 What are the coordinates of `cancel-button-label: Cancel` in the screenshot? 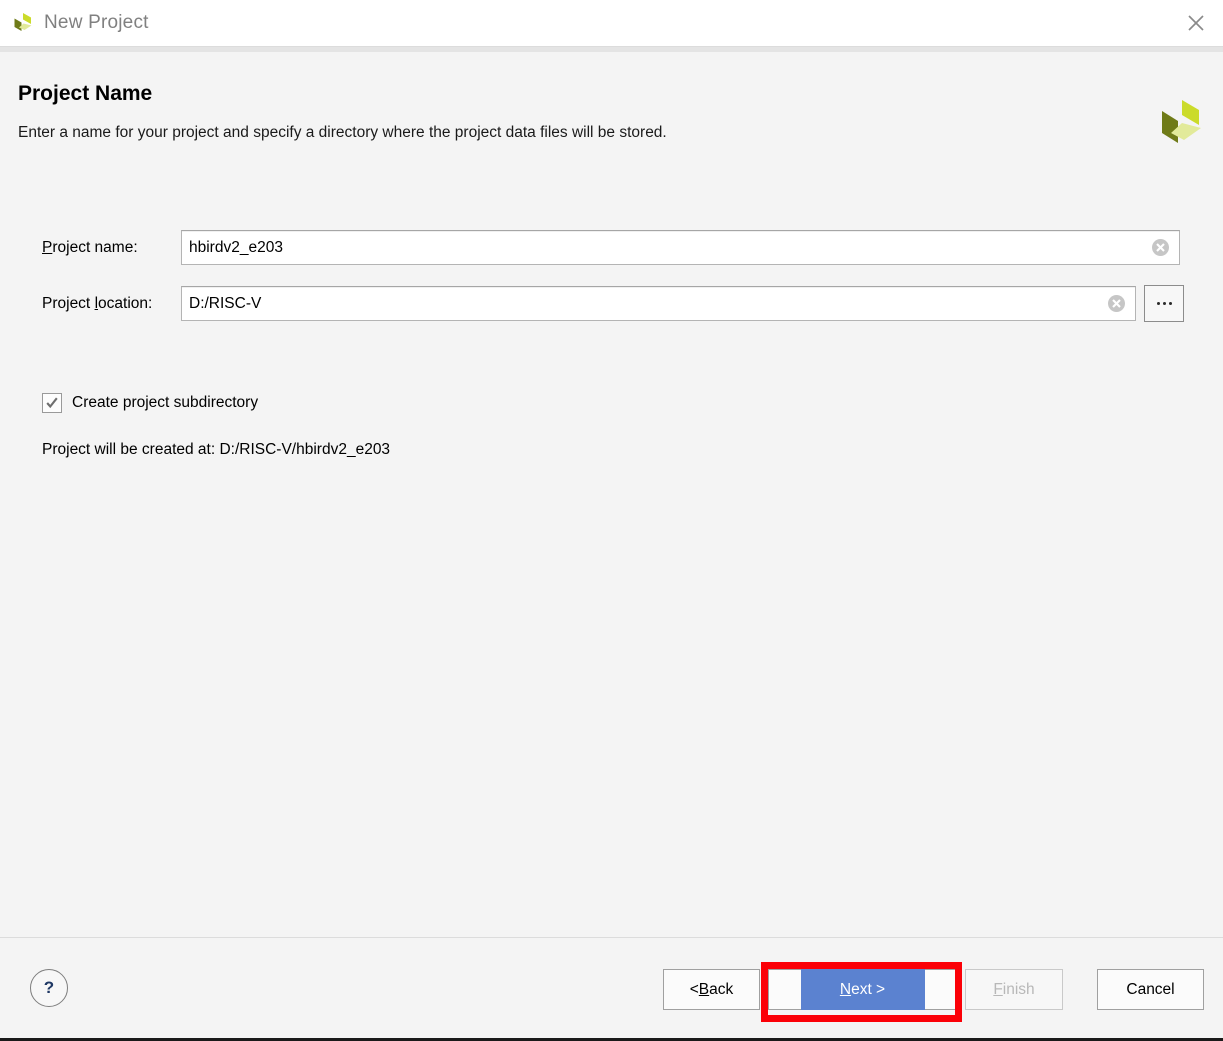 It's located at (1150, 989).